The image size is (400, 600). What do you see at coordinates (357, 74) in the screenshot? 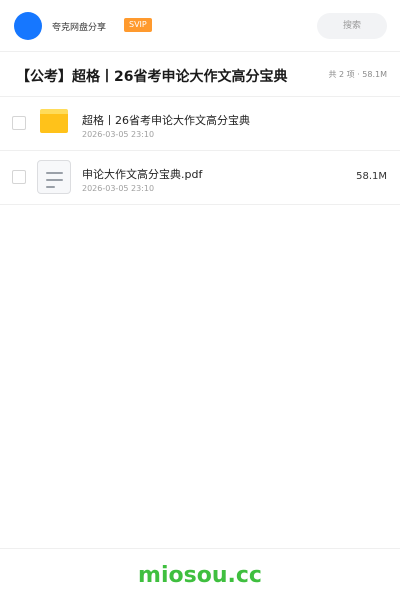
I see `share-summary: 共 2 项 · 58.1M` at bounding box center [357, 74].